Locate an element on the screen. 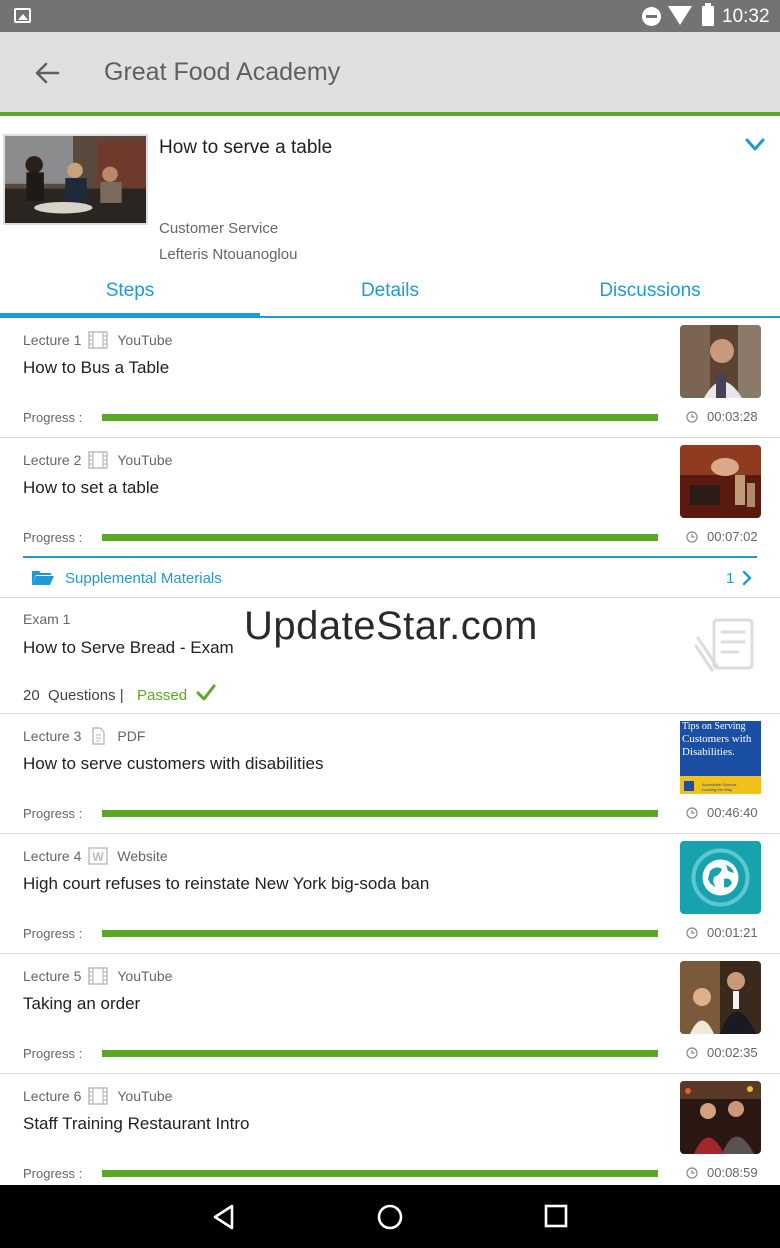 This screenshot has height=1248, width=780. status-clock: 10:32 is located at coordinates (746, 16).